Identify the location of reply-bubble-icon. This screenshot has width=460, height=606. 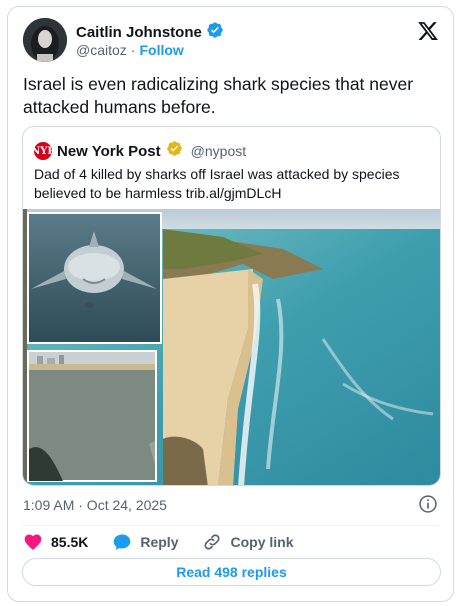
(122, 542).